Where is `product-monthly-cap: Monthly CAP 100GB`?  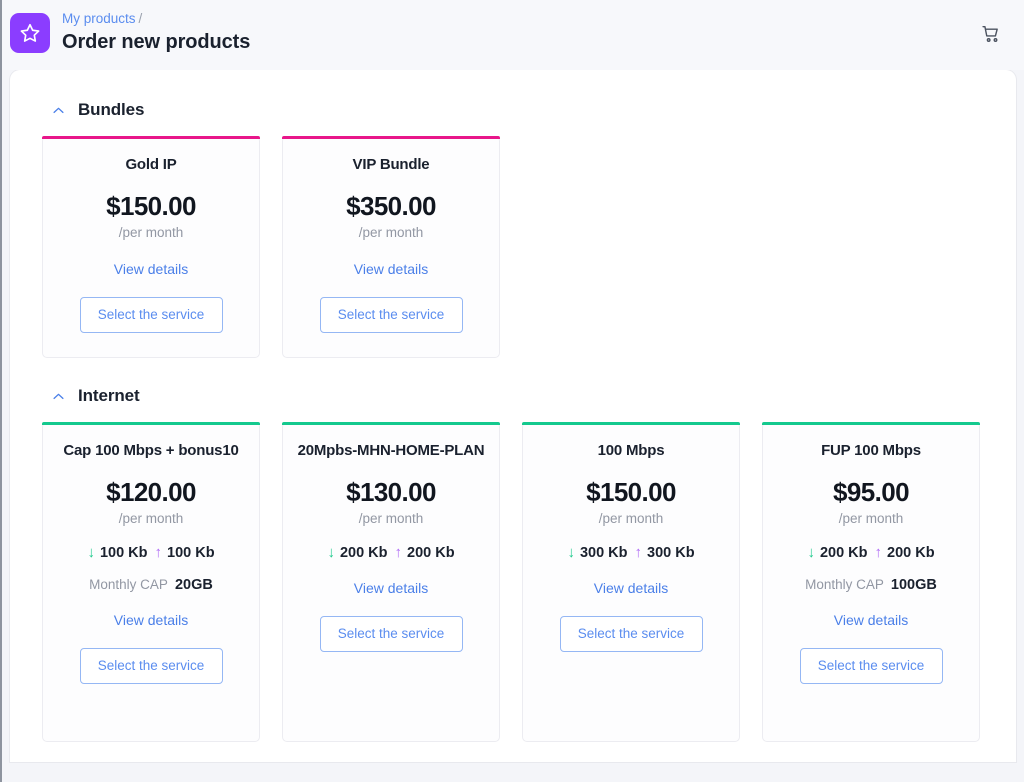 product-monthly-cap: Monthly CAP 100GB is located at coordinates (871, 585).